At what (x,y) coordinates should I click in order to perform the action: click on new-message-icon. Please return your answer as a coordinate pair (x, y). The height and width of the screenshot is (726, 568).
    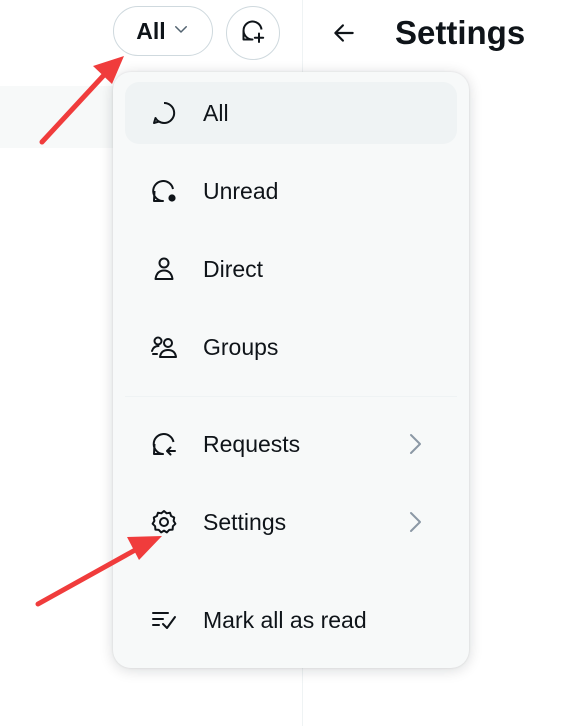
    Looking at the image, I should click on (253, 33).